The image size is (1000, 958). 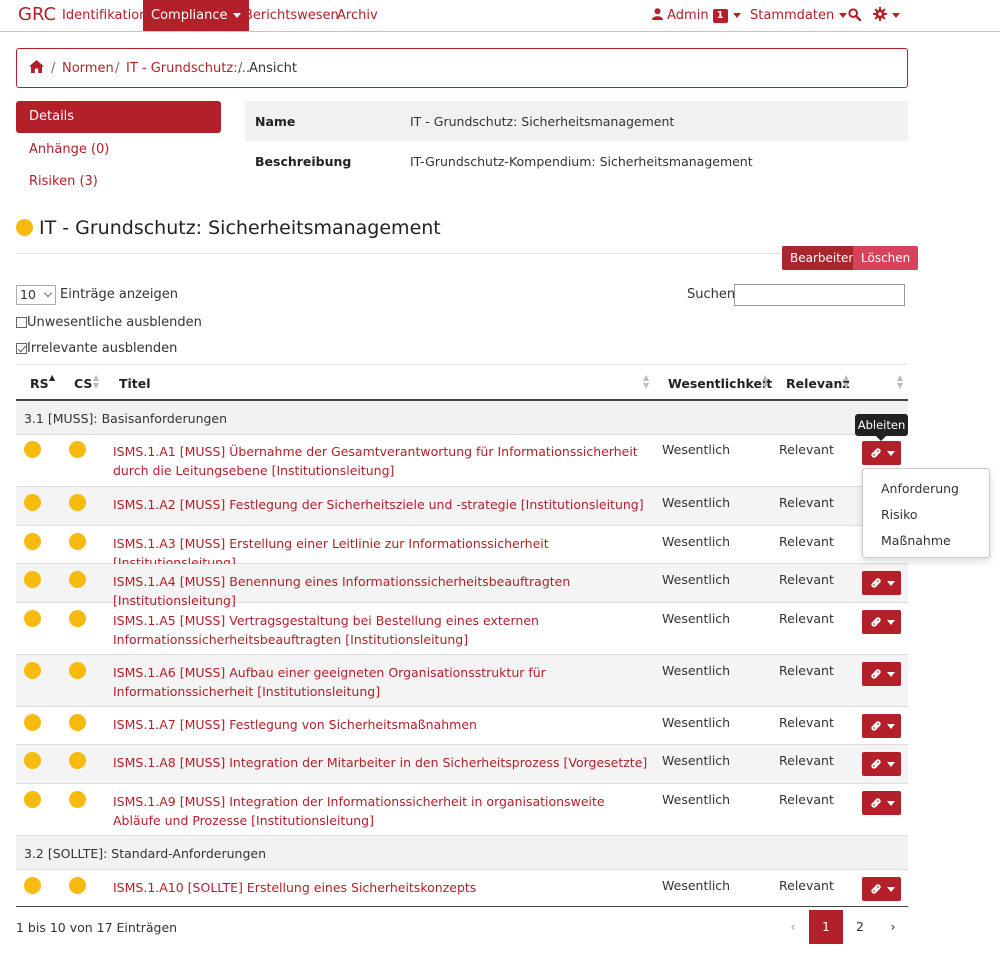 What do you see at coordinates (886, 15) in the screenshot?
I see `settings-menu` at bounding box center [886, 15].